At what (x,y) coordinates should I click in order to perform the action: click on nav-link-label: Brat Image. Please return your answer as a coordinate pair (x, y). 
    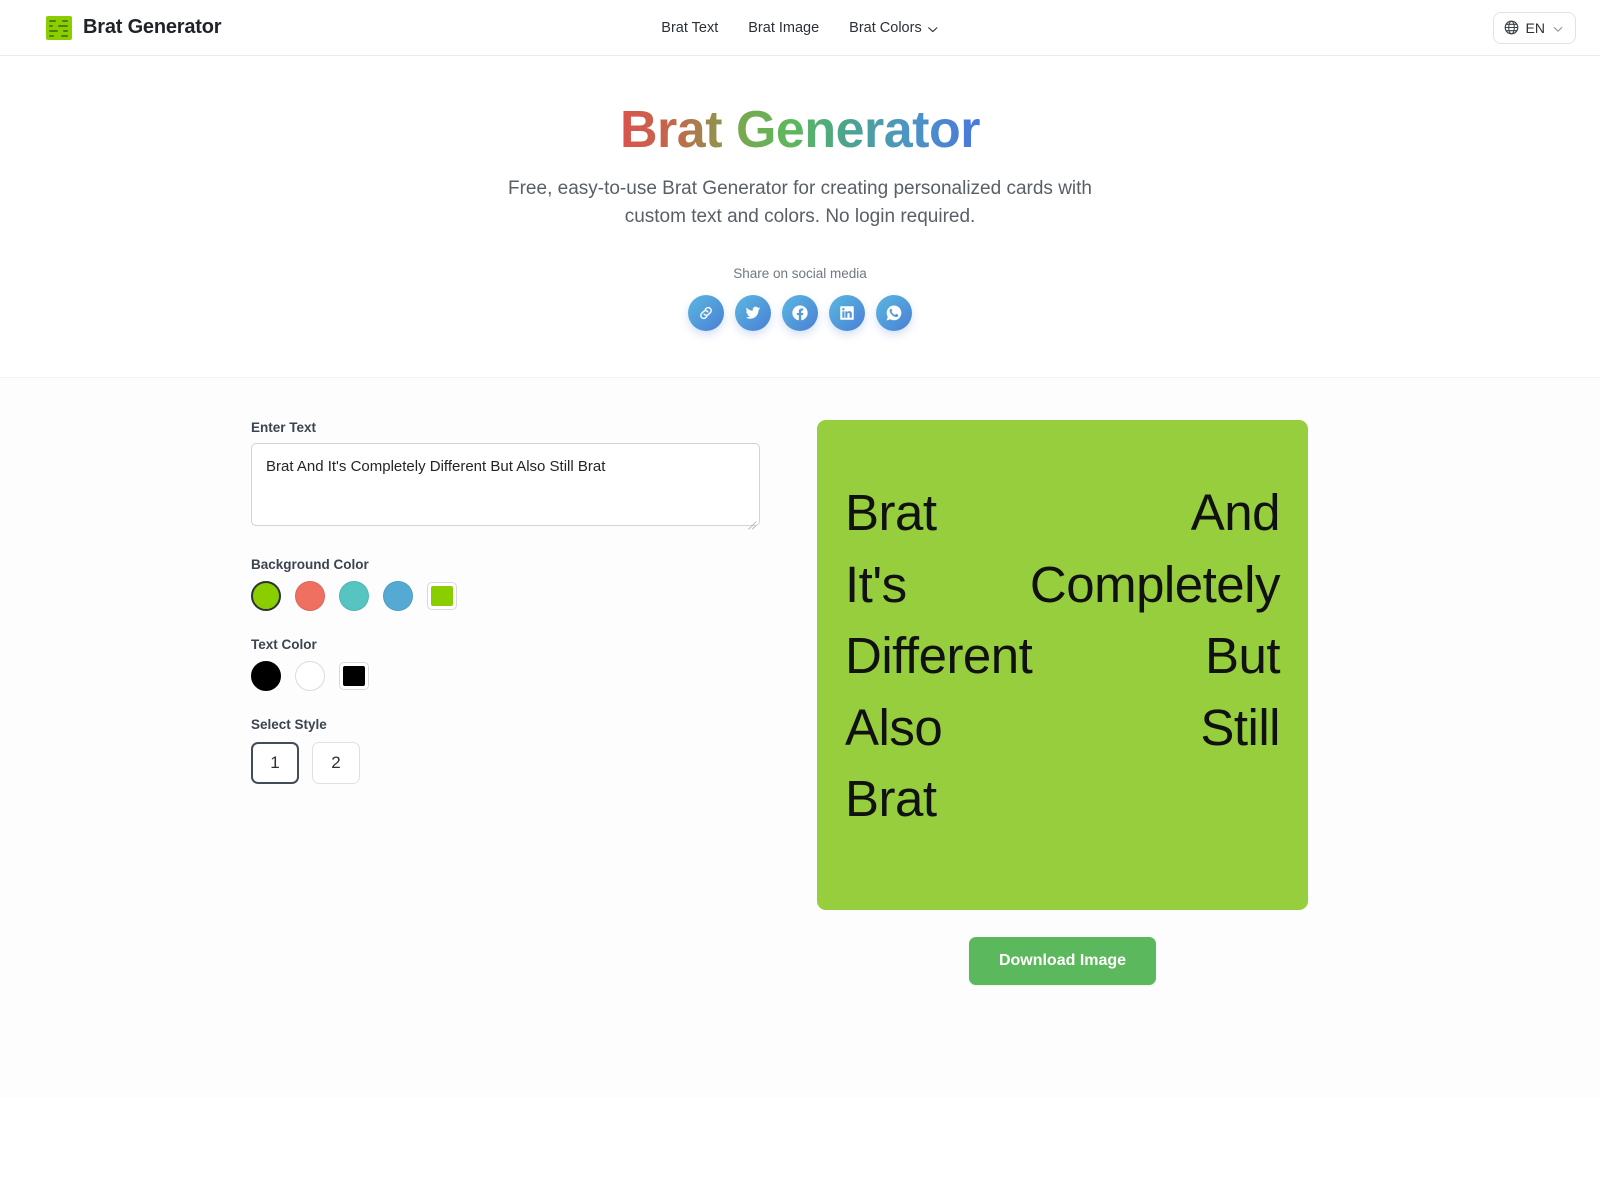
    Looking at the image, I should click on (784, 28).